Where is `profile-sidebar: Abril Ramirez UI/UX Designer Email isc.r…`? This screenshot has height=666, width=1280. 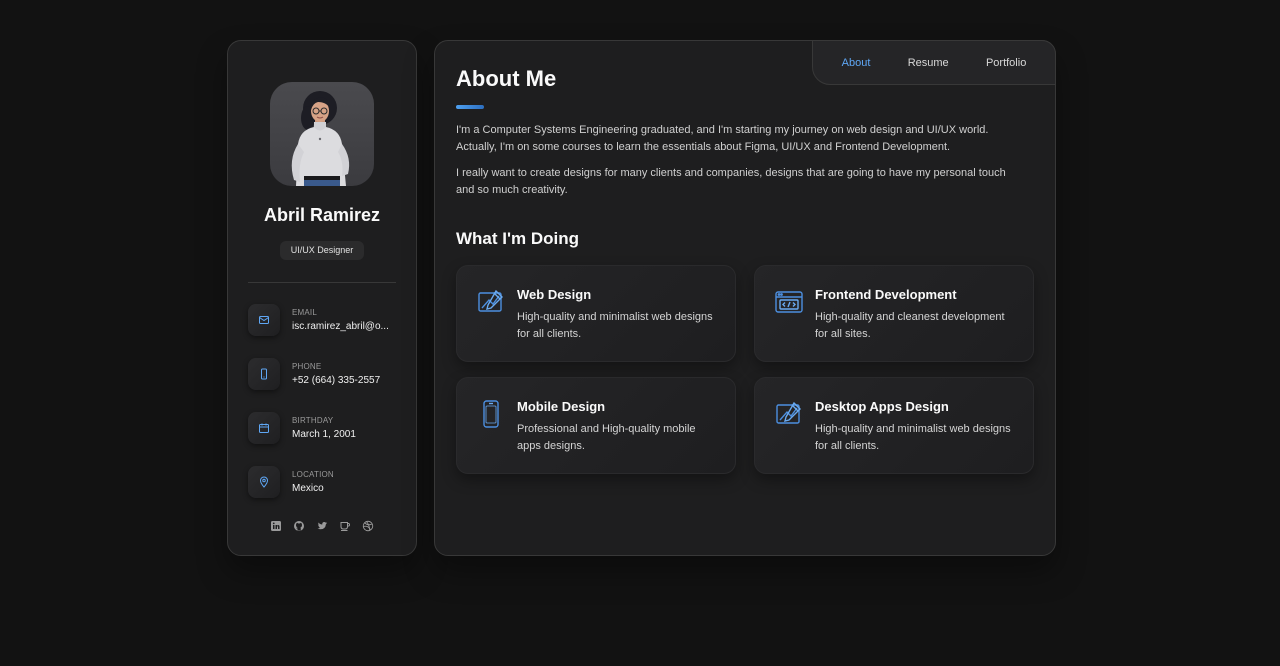 profile-sidebar: Abril Ramirez UI/UX Designer Email isc.r… is located at coordinates (322, 298).